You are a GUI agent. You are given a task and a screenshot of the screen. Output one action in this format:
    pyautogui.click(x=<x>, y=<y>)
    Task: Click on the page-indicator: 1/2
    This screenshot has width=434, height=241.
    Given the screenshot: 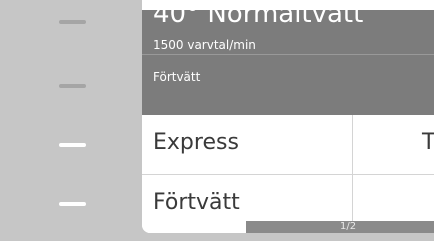 What is the action you would take?
    pyautogui.click(x=340, y=227)
    